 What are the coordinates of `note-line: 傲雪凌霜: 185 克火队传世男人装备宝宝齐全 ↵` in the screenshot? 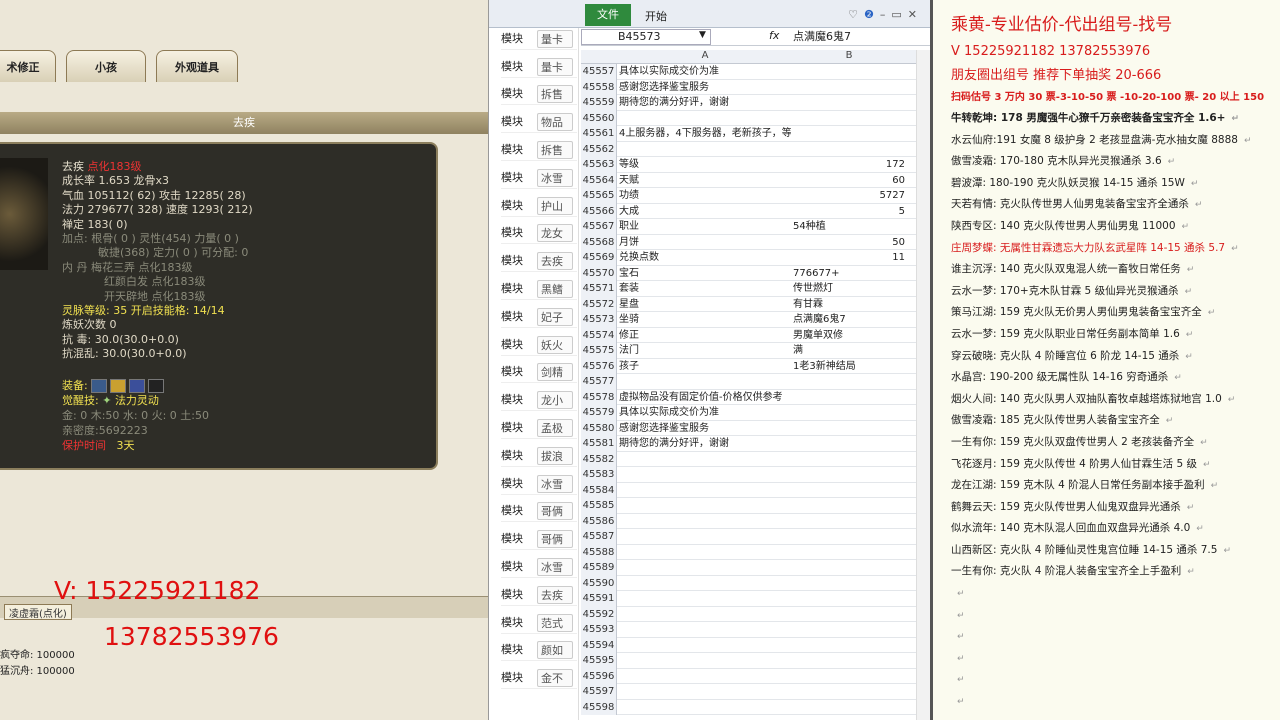 It's located at (1115, 421).